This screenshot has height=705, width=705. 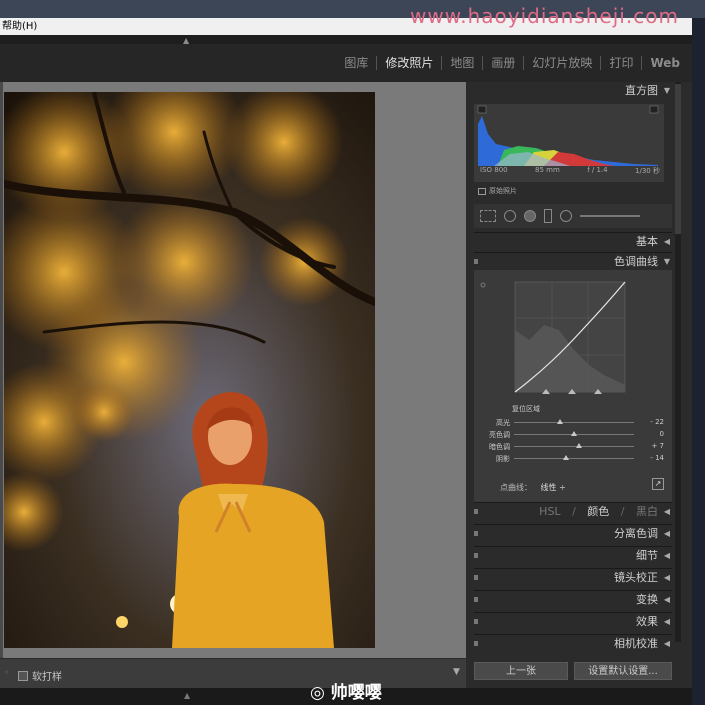 What do you see at coordinates (521, 671) in the screenshot?
I see `previous-button: 上一张` at bounding box center [521, 671].